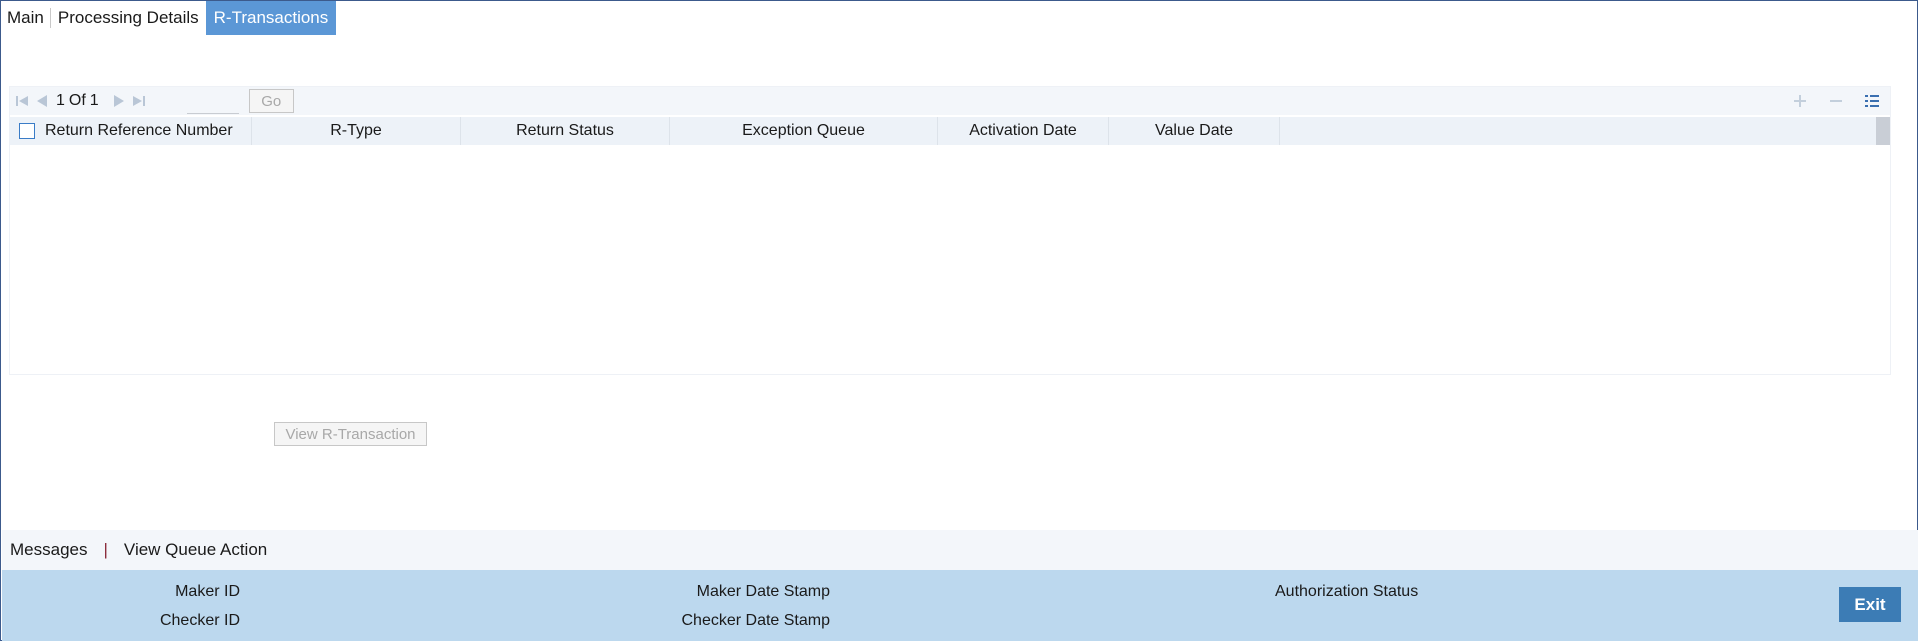  Describe the element at coordinates (195, 550) in the screenshot. I see `view-queue-action-link: View Queue Action` at that location.